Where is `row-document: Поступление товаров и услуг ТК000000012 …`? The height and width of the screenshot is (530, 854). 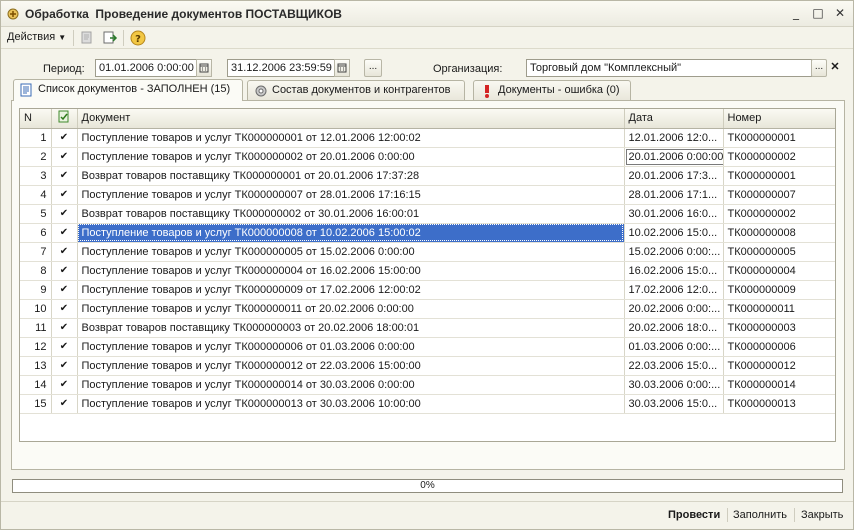
row-document: Поступление товаров и услуг ТК000000012 … is located at coordinates (351, 366).